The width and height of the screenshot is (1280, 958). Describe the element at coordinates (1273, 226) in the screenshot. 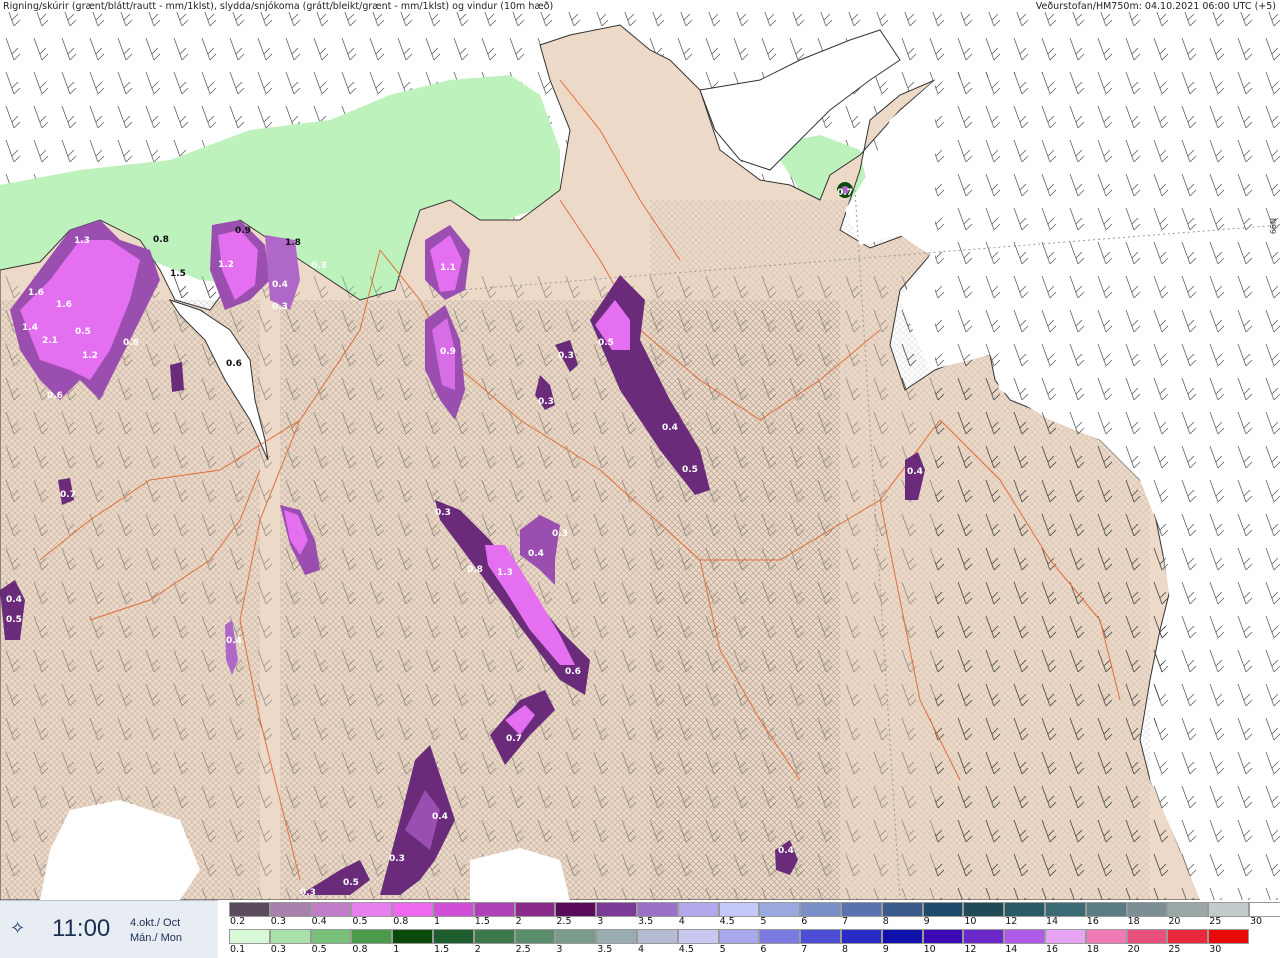

I see `latitude-label: 66N` at that location.